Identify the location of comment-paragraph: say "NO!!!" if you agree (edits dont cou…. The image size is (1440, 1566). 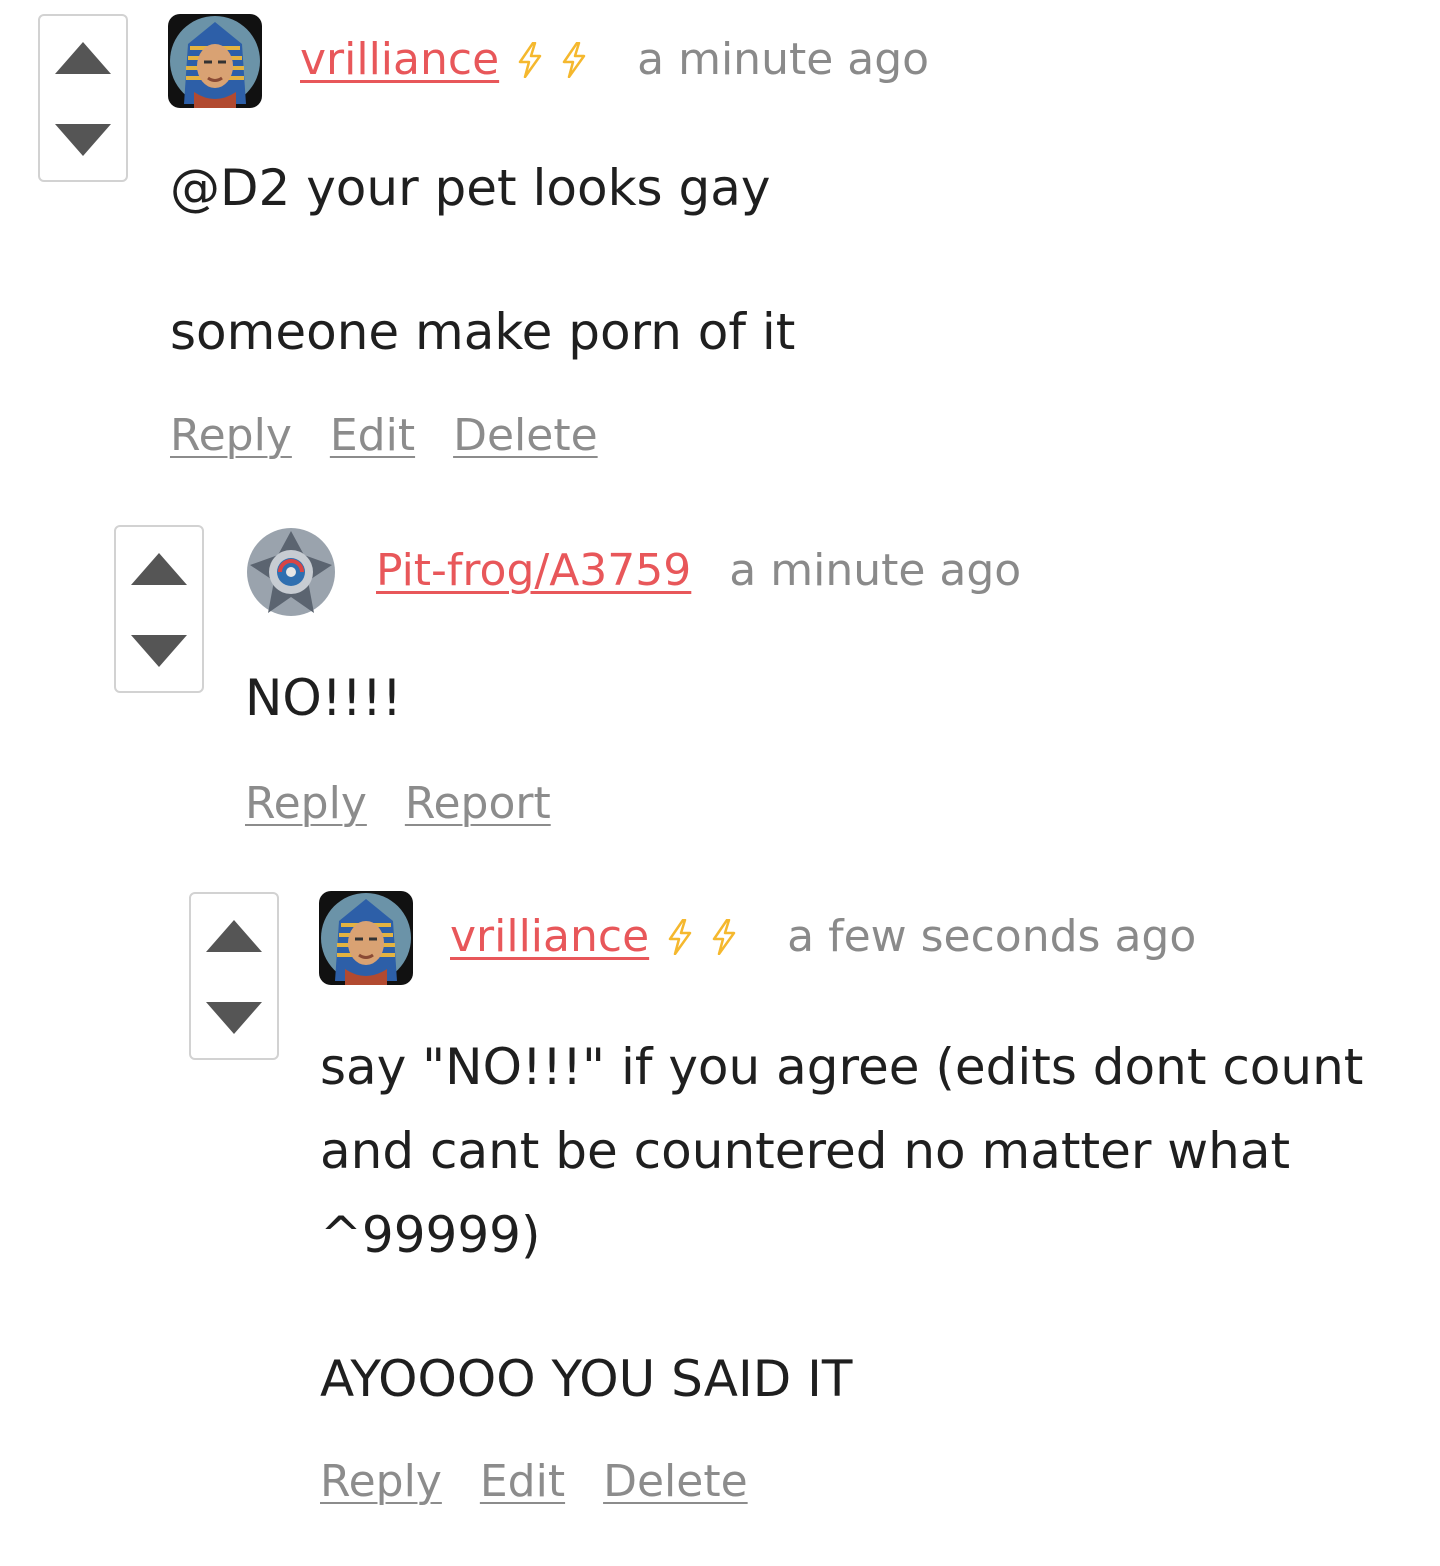
(842, 1151).